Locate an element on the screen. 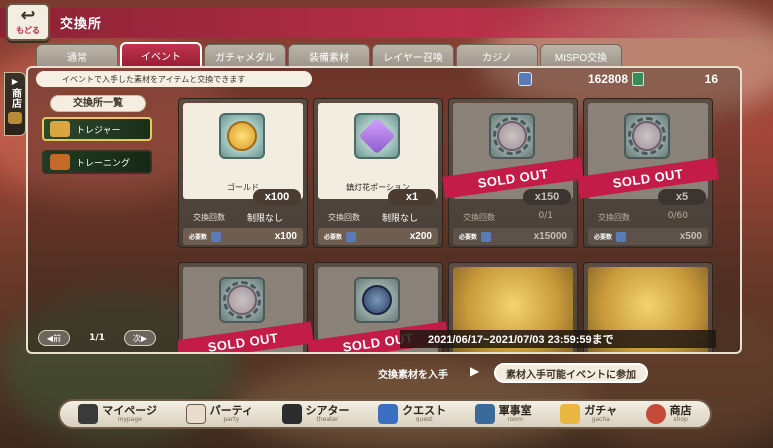  nav-theater: シアター theater is located at coordinates (315, 414).